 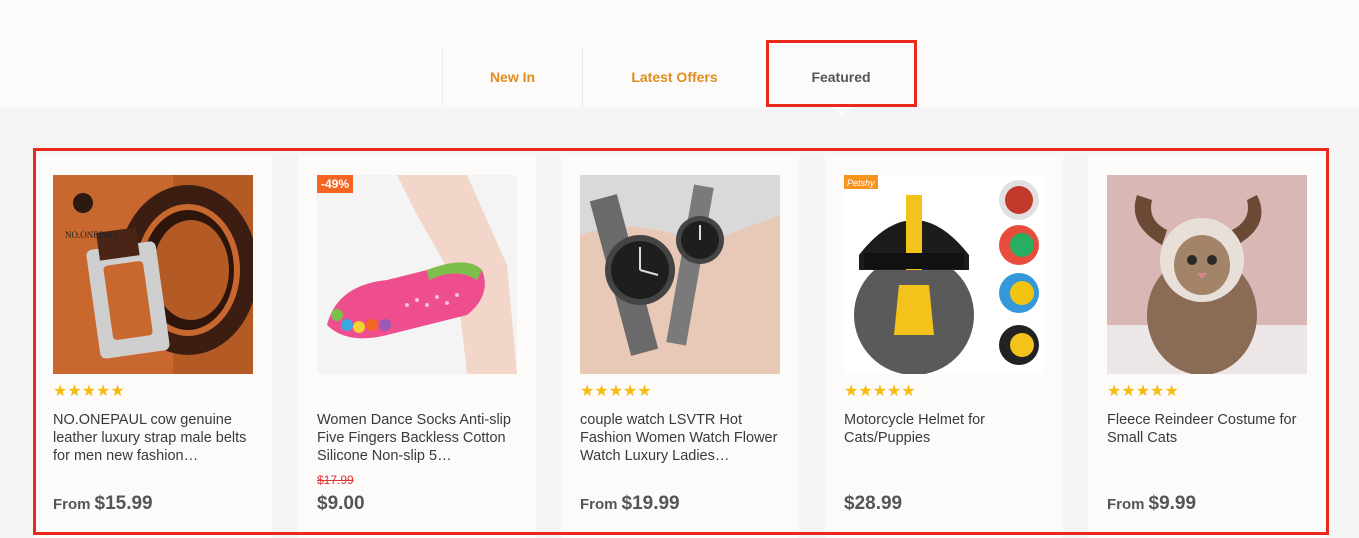 What do you see at coordinates (1172, 503) in the screenshot?
I see `price-value: $9.99` at bounding box center [1172, 503].